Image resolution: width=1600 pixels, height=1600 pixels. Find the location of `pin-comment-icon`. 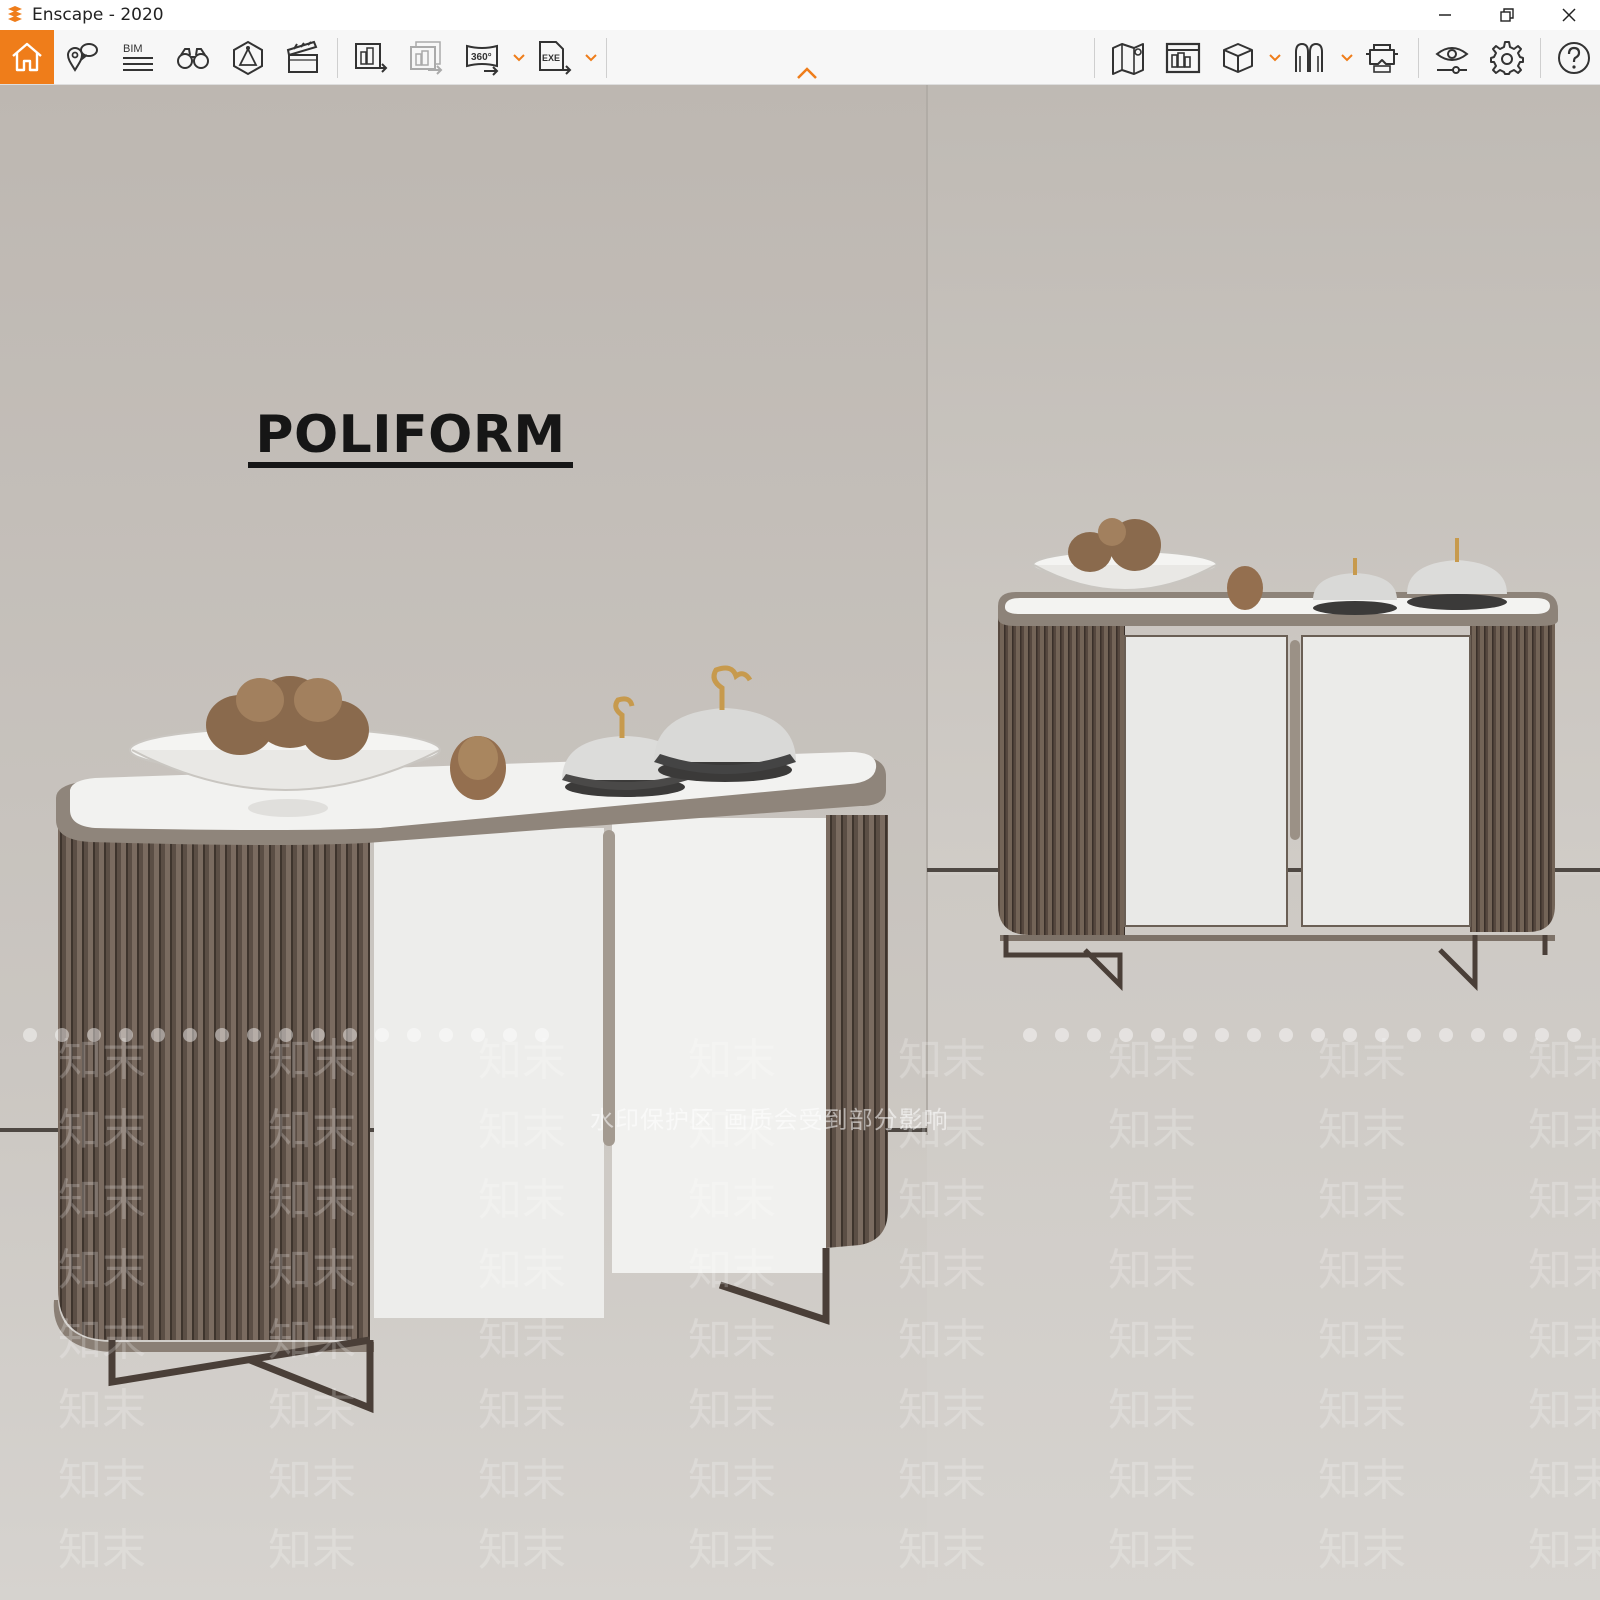

pin-comment-icon is located at coordinates (82, 57).